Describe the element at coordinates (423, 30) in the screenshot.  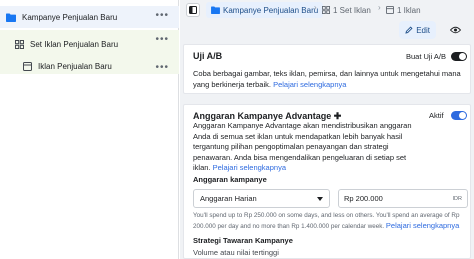
I see `edit-button-label: Edit` at that location.